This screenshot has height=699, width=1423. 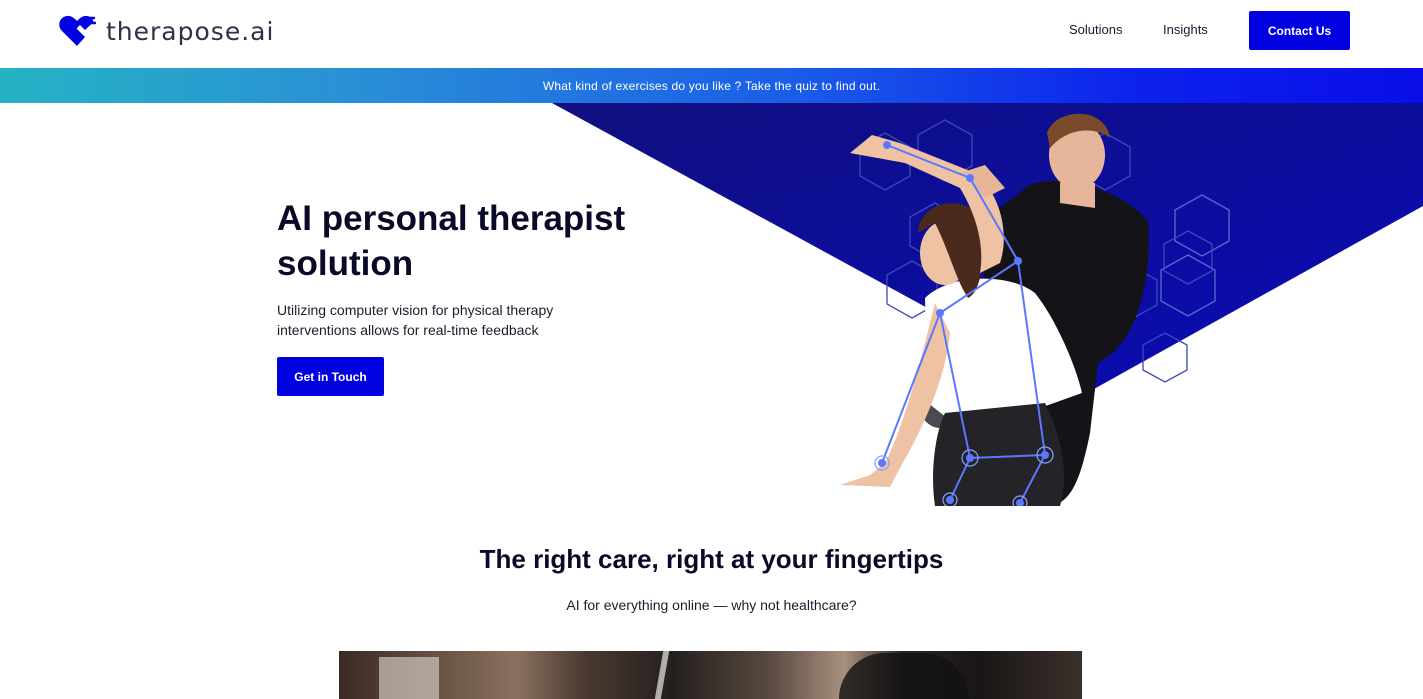 What do you see at coordinates (1185, 29) in the screenshot?
I see `nav-insights: Insights` at bounding box center [1185, 29].